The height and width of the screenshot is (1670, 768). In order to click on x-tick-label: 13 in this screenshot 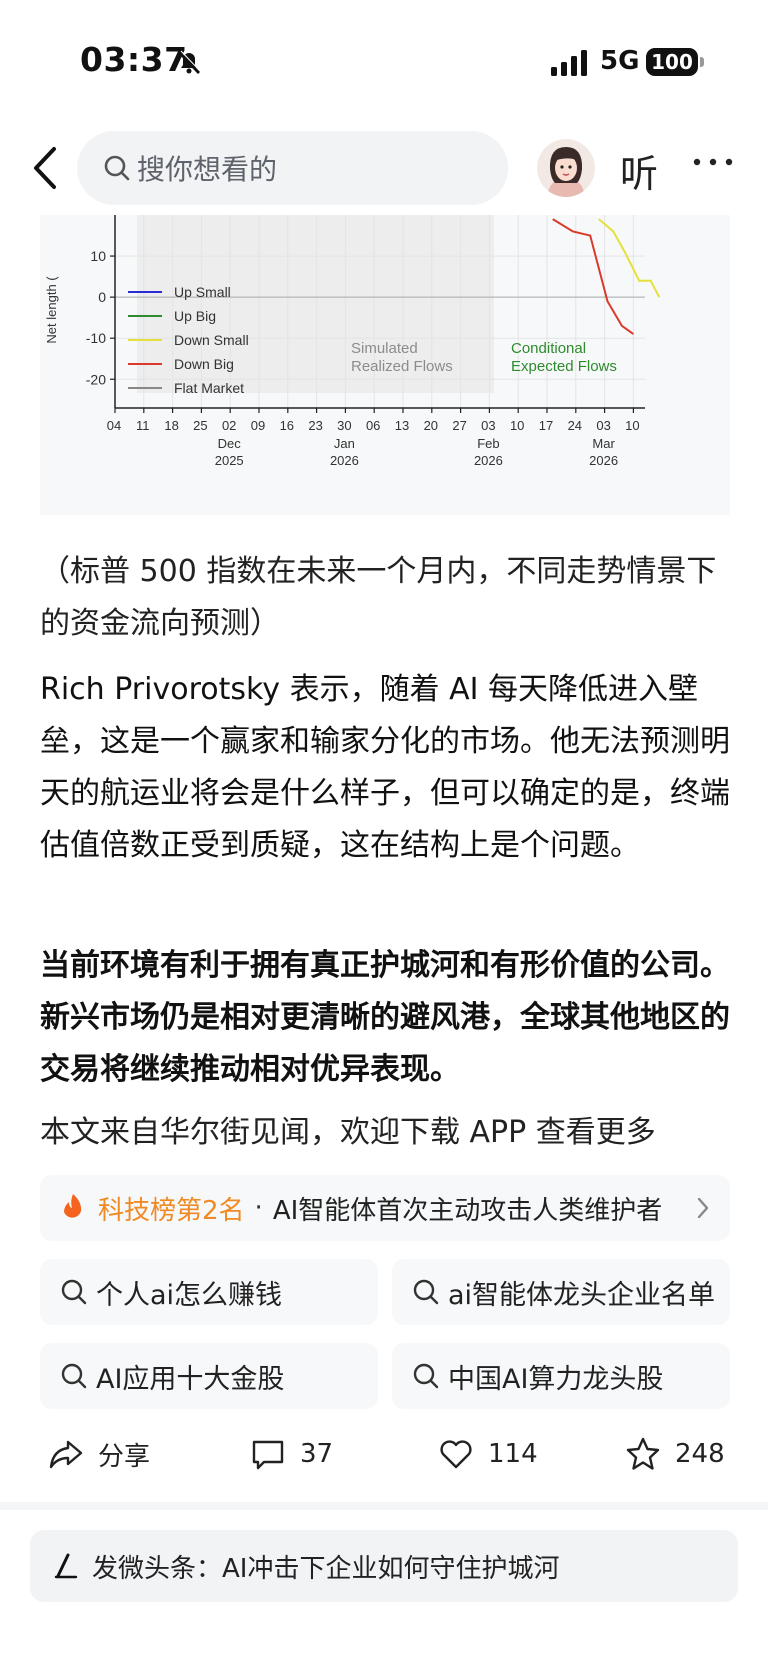, I will do `click(402, 425)`.